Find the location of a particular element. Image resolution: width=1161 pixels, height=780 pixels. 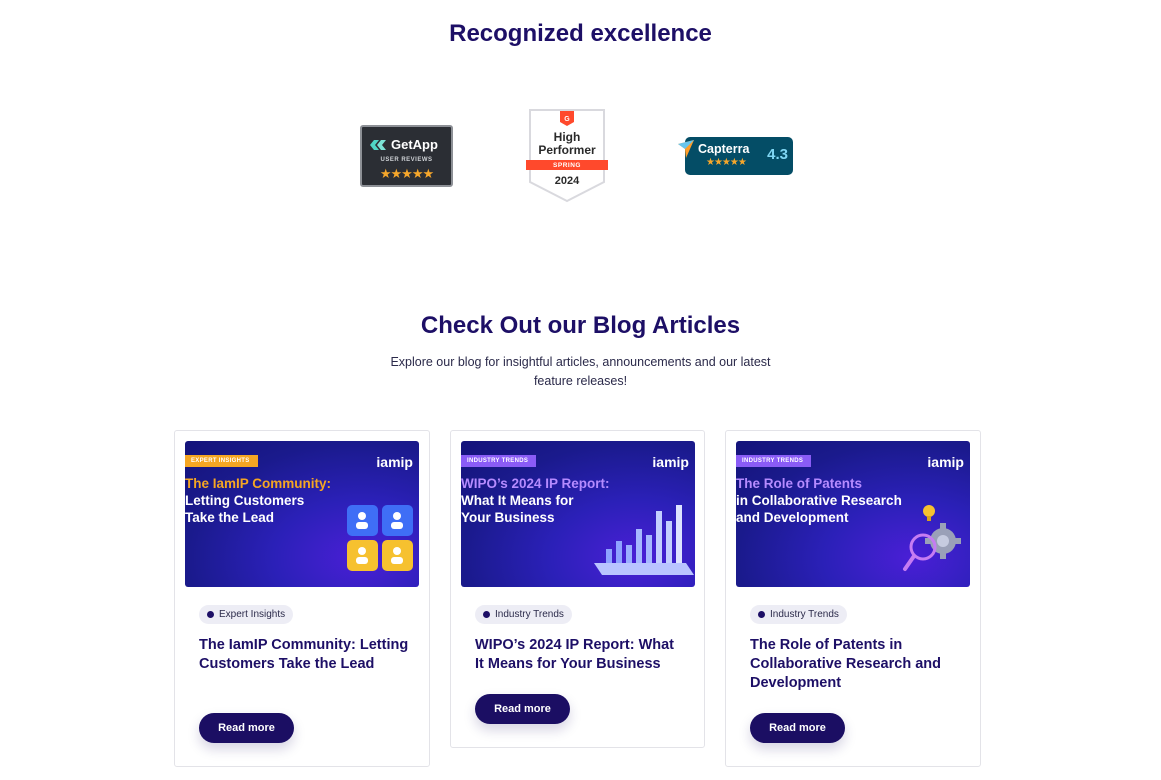

getapp-subtitle: USER REVIEWS is located at coordinates (406, 160).